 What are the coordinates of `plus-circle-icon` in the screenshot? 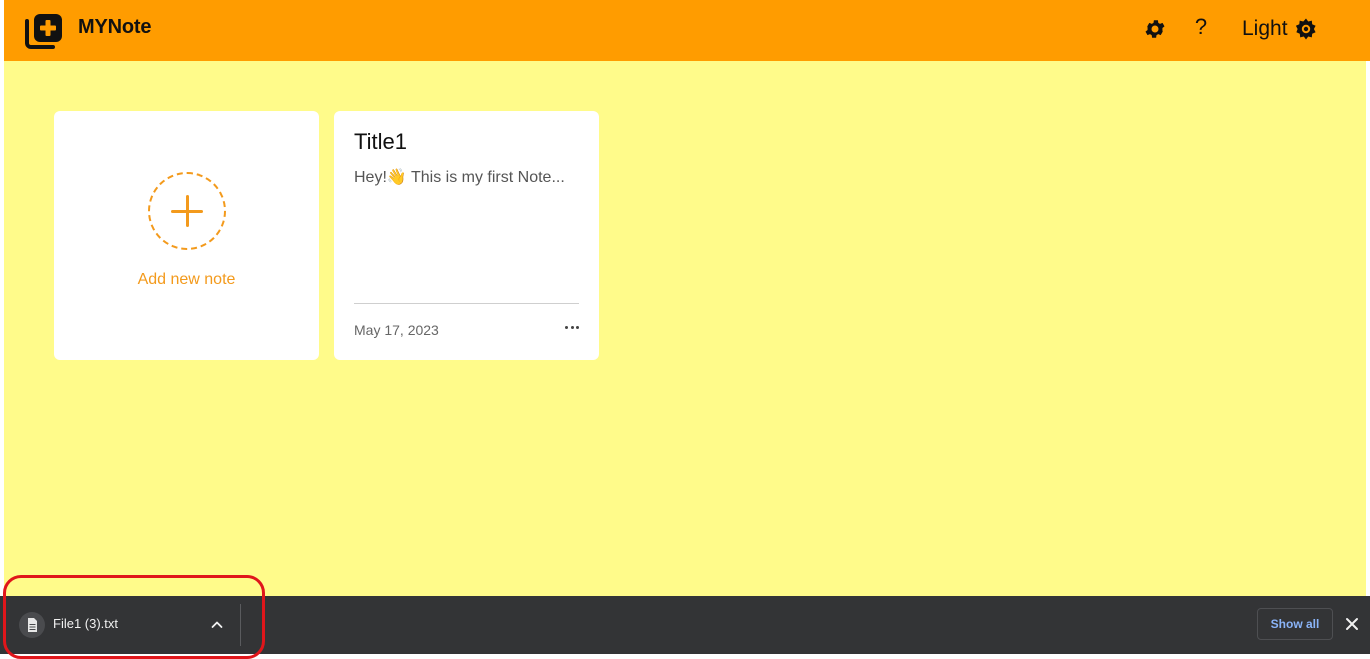 It's located at (187, 211).